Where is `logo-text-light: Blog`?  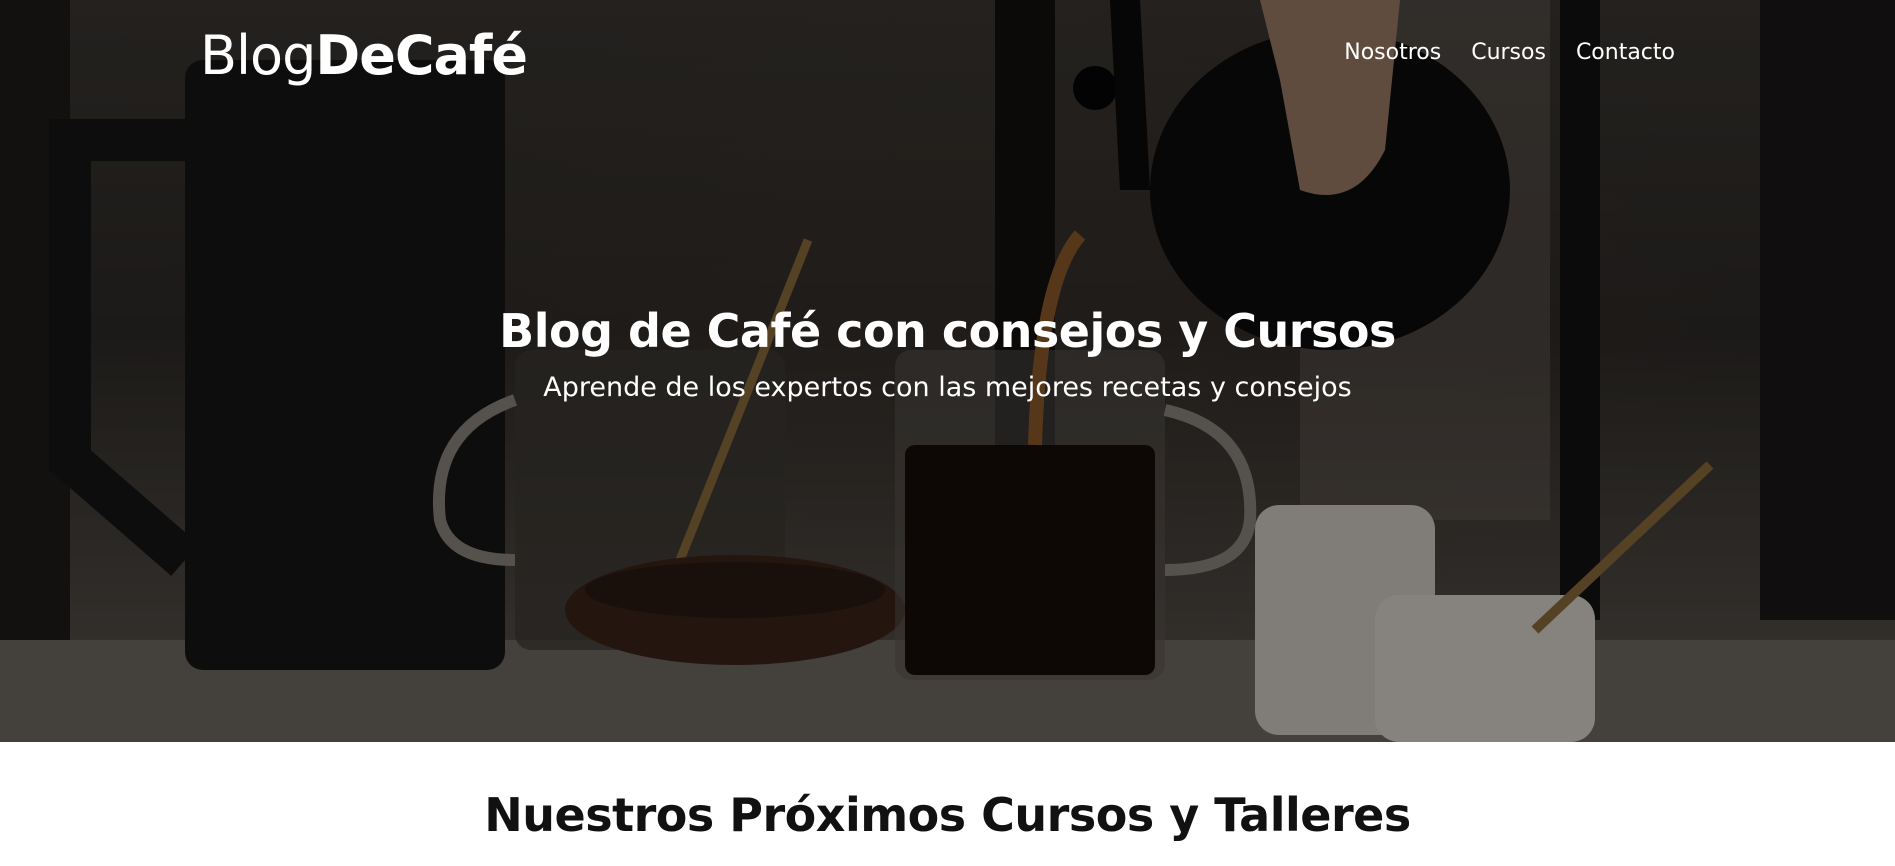
logo-text-light: Blog is located at coordinates (258, 55).